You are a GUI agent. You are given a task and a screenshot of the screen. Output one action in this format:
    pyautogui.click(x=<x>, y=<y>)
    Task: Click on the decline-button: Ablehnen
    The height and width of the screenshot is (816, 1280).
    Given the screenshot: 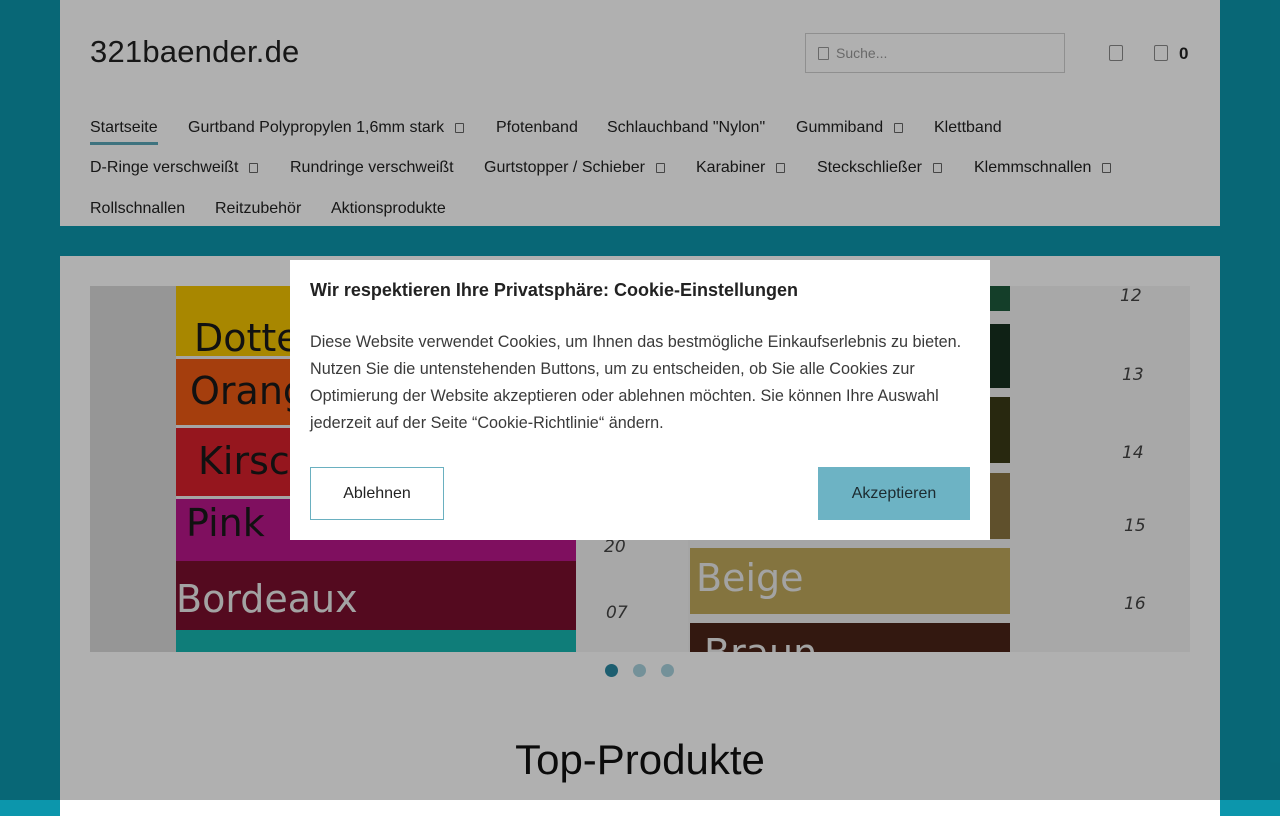 What is the action you would take?
    pyautogui.click(x=377, y=493)
    